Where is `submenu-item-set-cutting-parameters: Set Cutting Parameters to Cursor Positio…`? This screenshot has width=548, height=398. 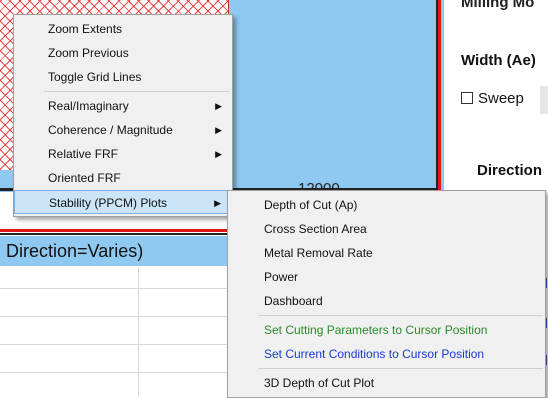
submenu-item-set-cutting-parameters: Set Cutting Parameters to Cursor Positio… is located at coordinates (386, 330).